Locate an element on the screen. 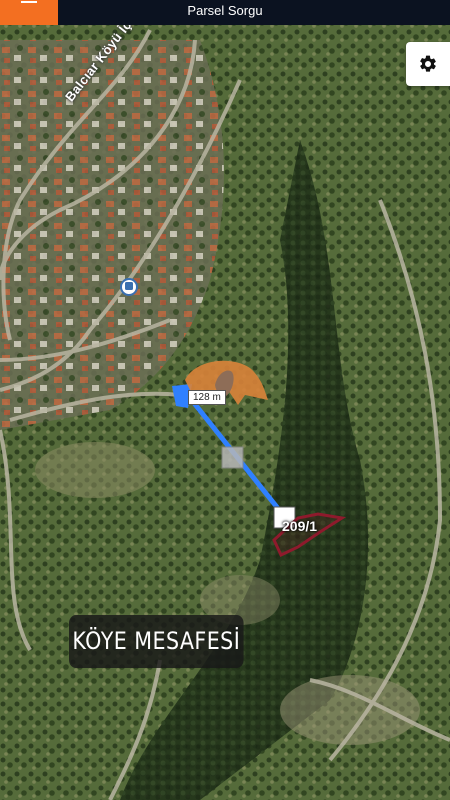 Image resolution: width=450 pixels, height=800 pixels. settings-button is located at coordinates (428, 64).